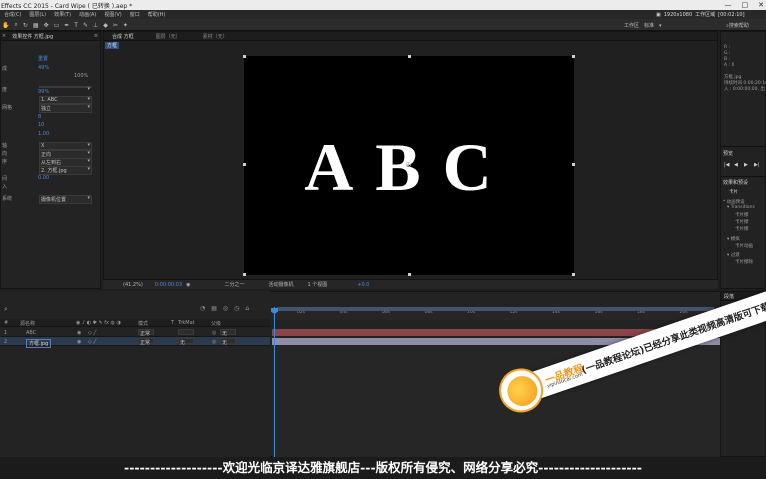  What do you see at coordinates (65, 199) in the screenshot?
I see `property-dropdown: 摄像机位置` at bounding box center [65, 199].